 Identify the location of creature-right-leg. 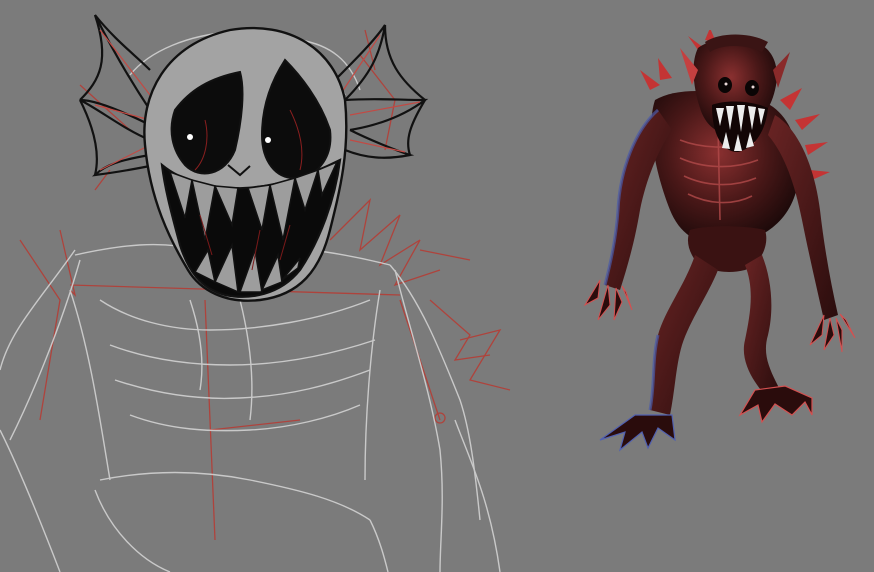
(761, 325).